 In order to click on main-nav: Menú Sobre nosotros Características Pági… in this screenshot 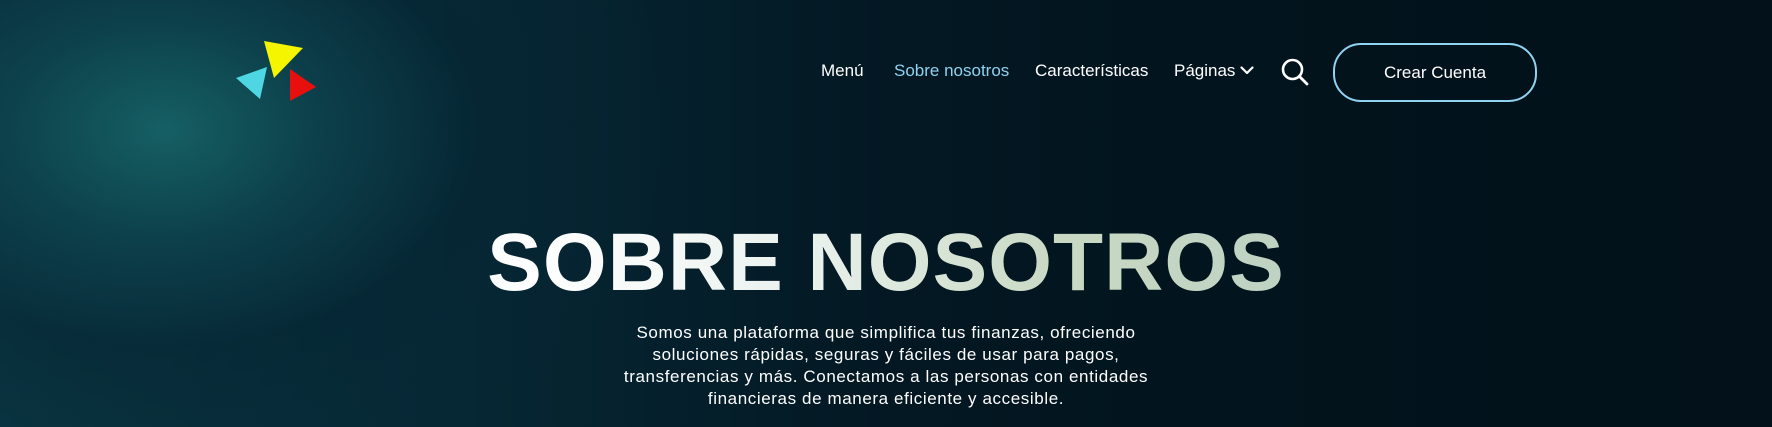, I will do `click(886, 72)`.